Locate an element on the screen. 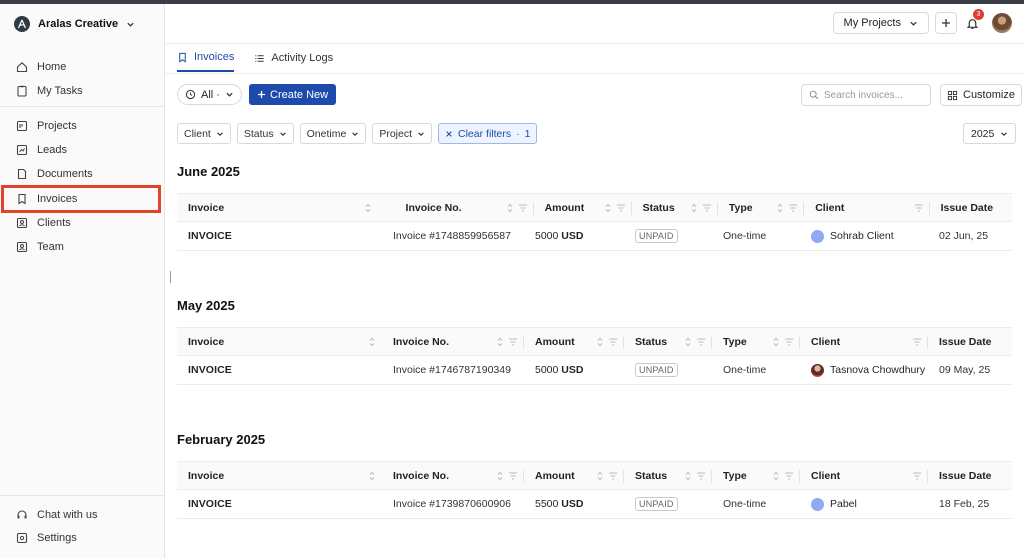 Image resolution: width=1024 pixels, height=558 pixels. month-heading: May 2025 is located at coordinates (206, 305).